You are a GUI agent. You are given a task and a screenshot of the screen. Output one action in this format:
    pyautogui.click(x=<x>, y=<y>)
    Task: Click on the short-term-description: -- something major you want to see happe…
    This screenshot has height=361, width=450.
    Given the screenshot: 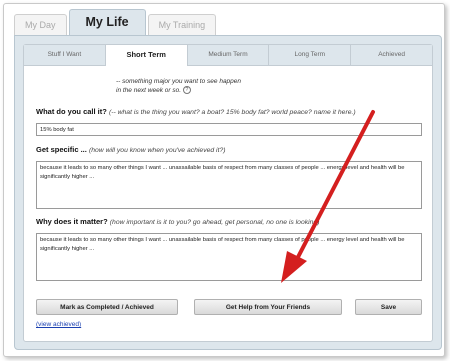 What is the action you would take?
    pyautogui.click(x=201, y=86)
    